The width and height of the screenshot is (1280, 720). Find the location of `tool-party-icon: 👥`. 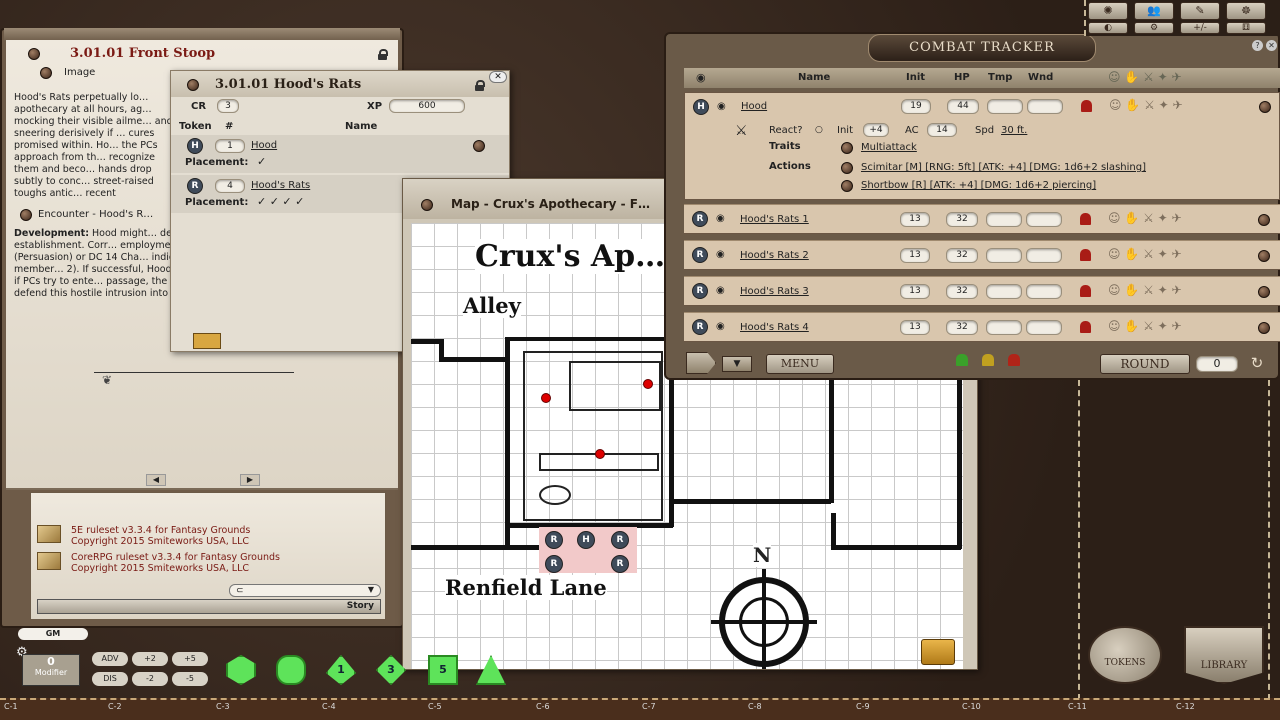

tool-party-icon: 👥 is located at coordinates (1154, 11).